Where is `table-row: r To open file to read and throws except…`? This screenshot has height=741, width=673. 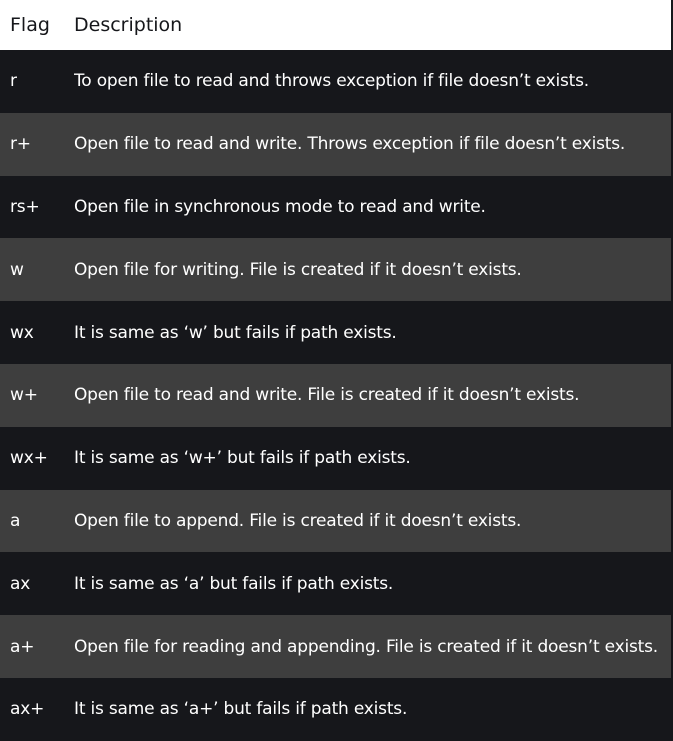 table-row: r To open file to read and throws except… is located at coordinates (335, 81).